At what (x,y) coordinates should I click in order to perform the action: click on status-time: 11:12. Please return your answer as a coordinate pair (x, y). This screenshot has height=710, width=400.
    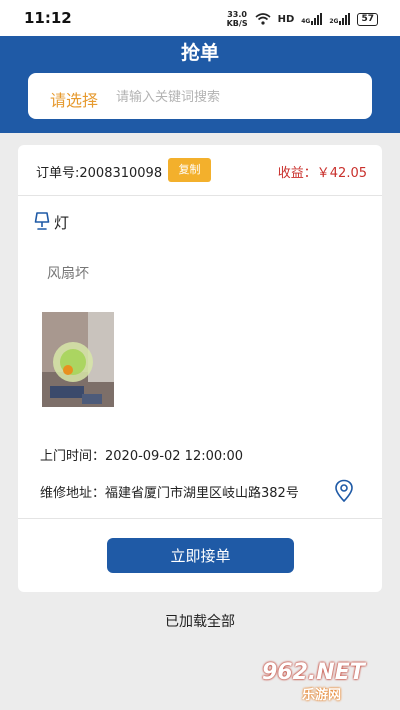
    Looking at the image, I should click on (48, 18).